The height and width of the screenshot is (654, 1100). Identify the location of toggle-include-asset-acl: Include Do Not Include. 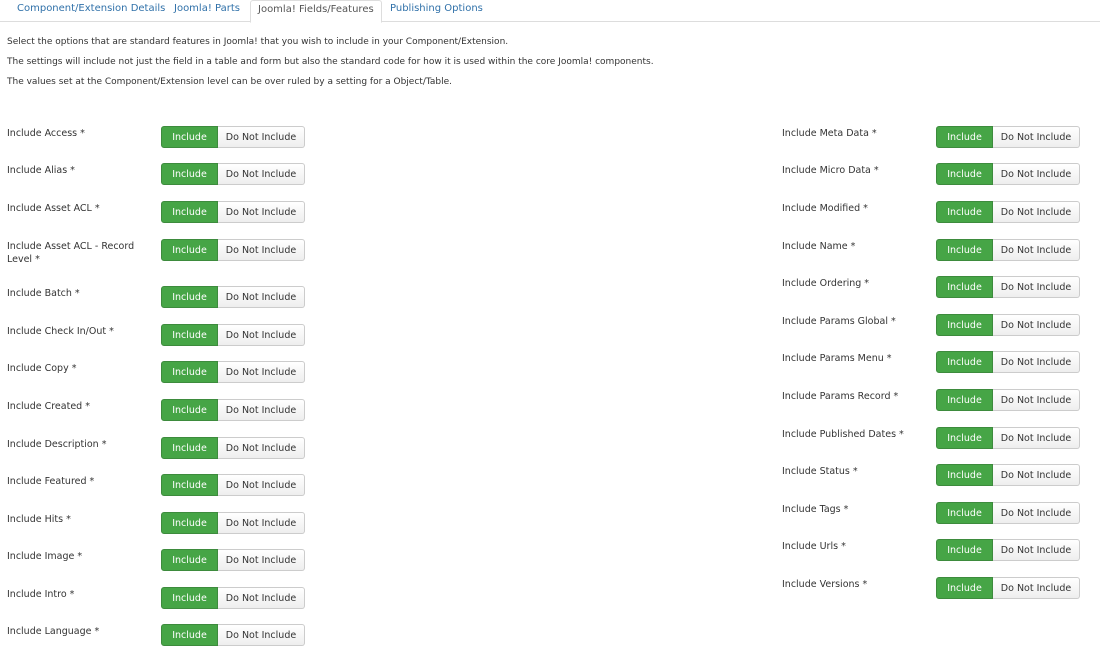
(233, 212).